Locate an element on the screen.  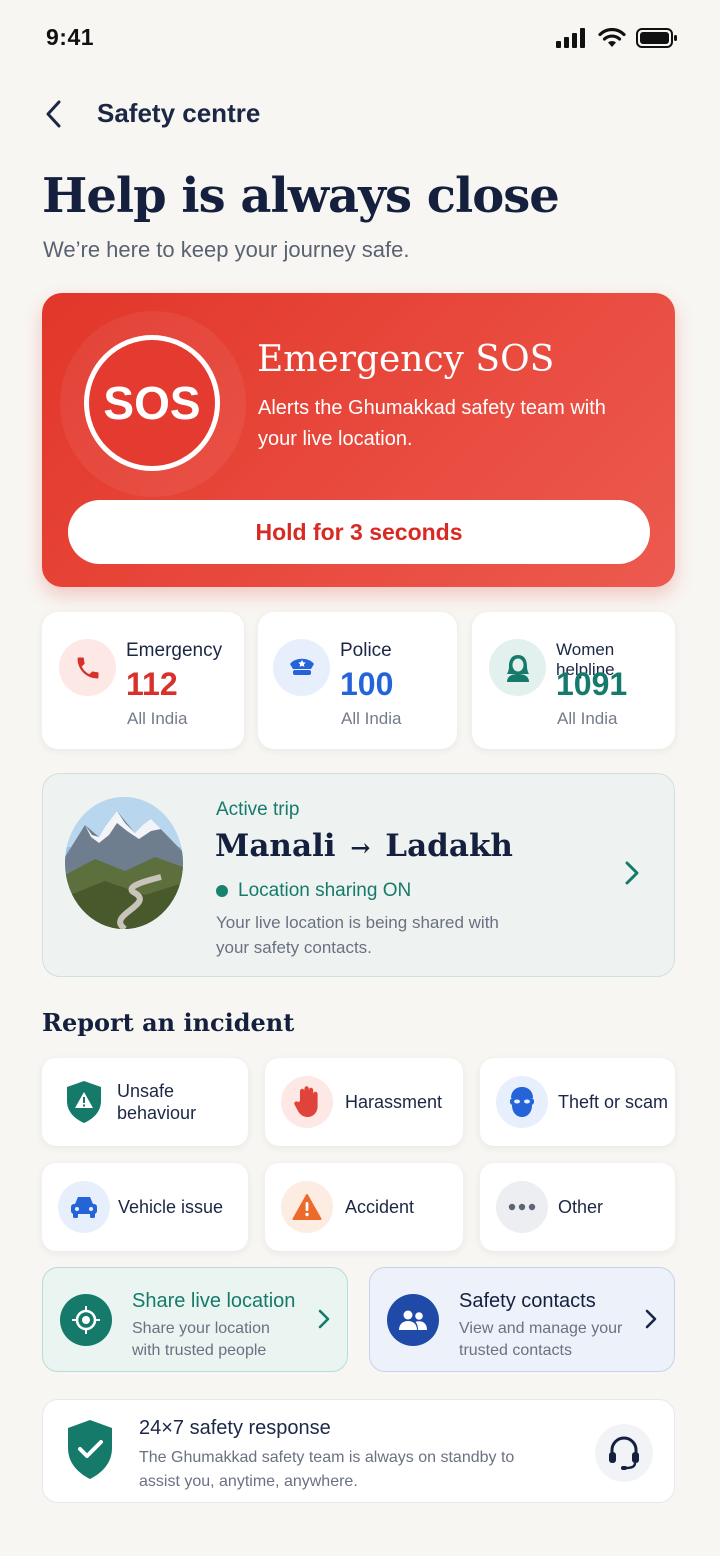
woman-icon is located at coordinates (517, 667).